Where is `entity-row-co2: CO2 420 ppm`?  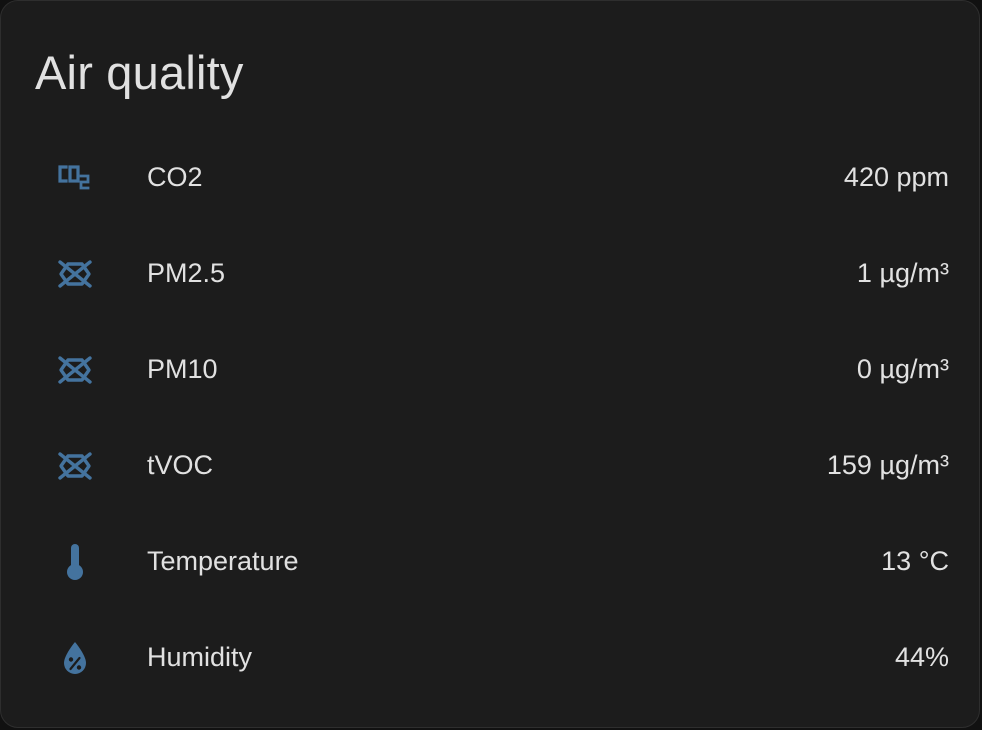 entity-row-co2: CO2 420 ppm is located at coordinates (491, 178).